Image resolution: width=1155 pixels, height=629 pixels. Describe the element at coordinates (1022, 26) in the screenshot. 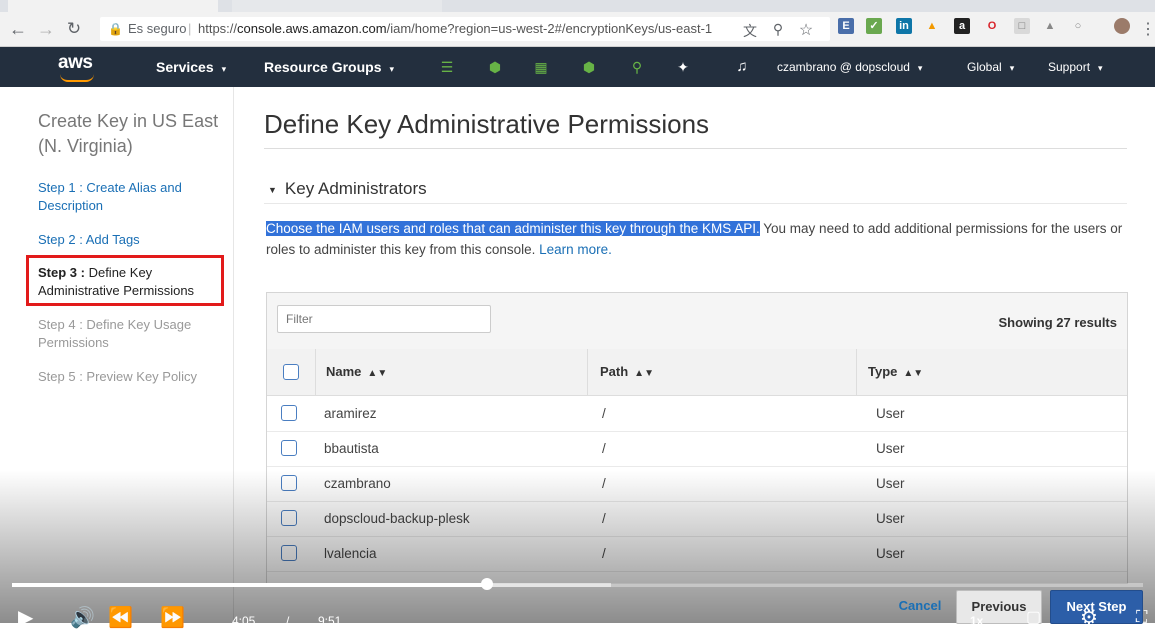

I see `extension-icon: □` at that location.